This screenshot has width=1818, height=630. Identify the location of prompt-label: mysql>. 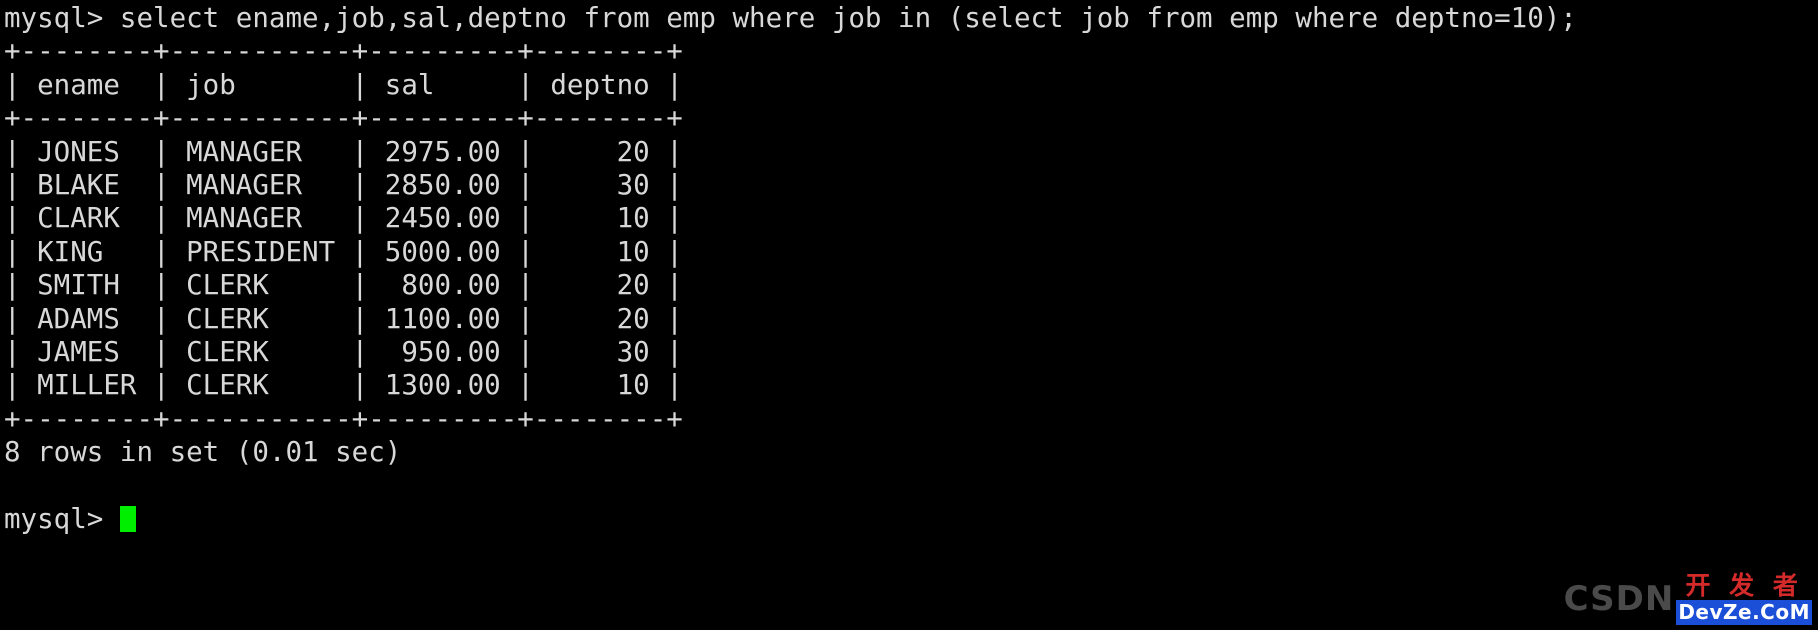
(62, 518).